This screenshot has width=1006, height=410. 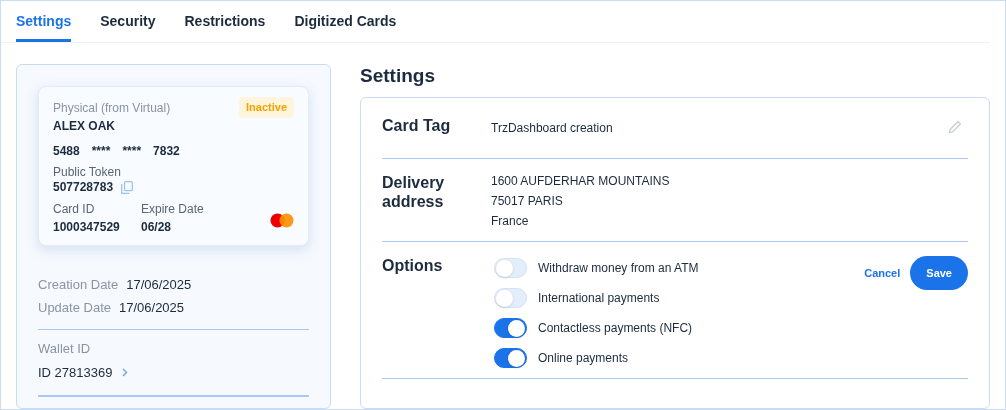 What do you see at coordinates (282, 220) in the screenshot?
I see `card-network-logo` at bounding box center [282, 220].